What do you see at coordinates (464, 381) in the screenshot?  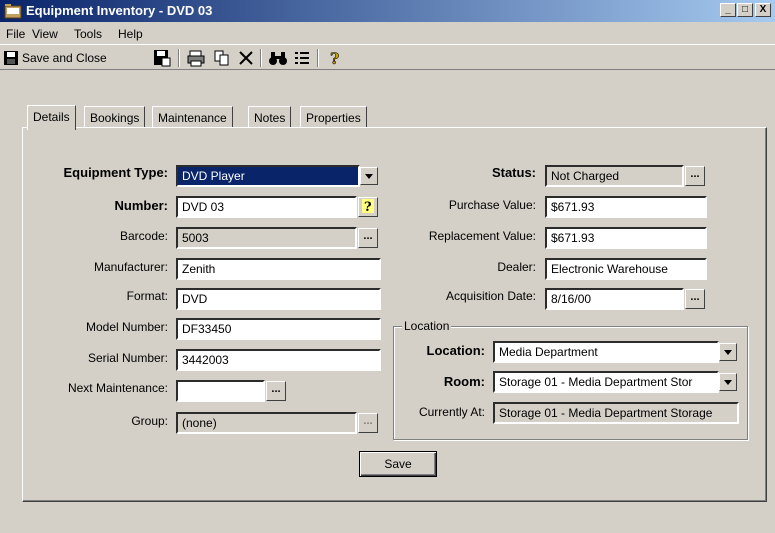 I see `room-label: Room:` at bounding box center [464, 381].